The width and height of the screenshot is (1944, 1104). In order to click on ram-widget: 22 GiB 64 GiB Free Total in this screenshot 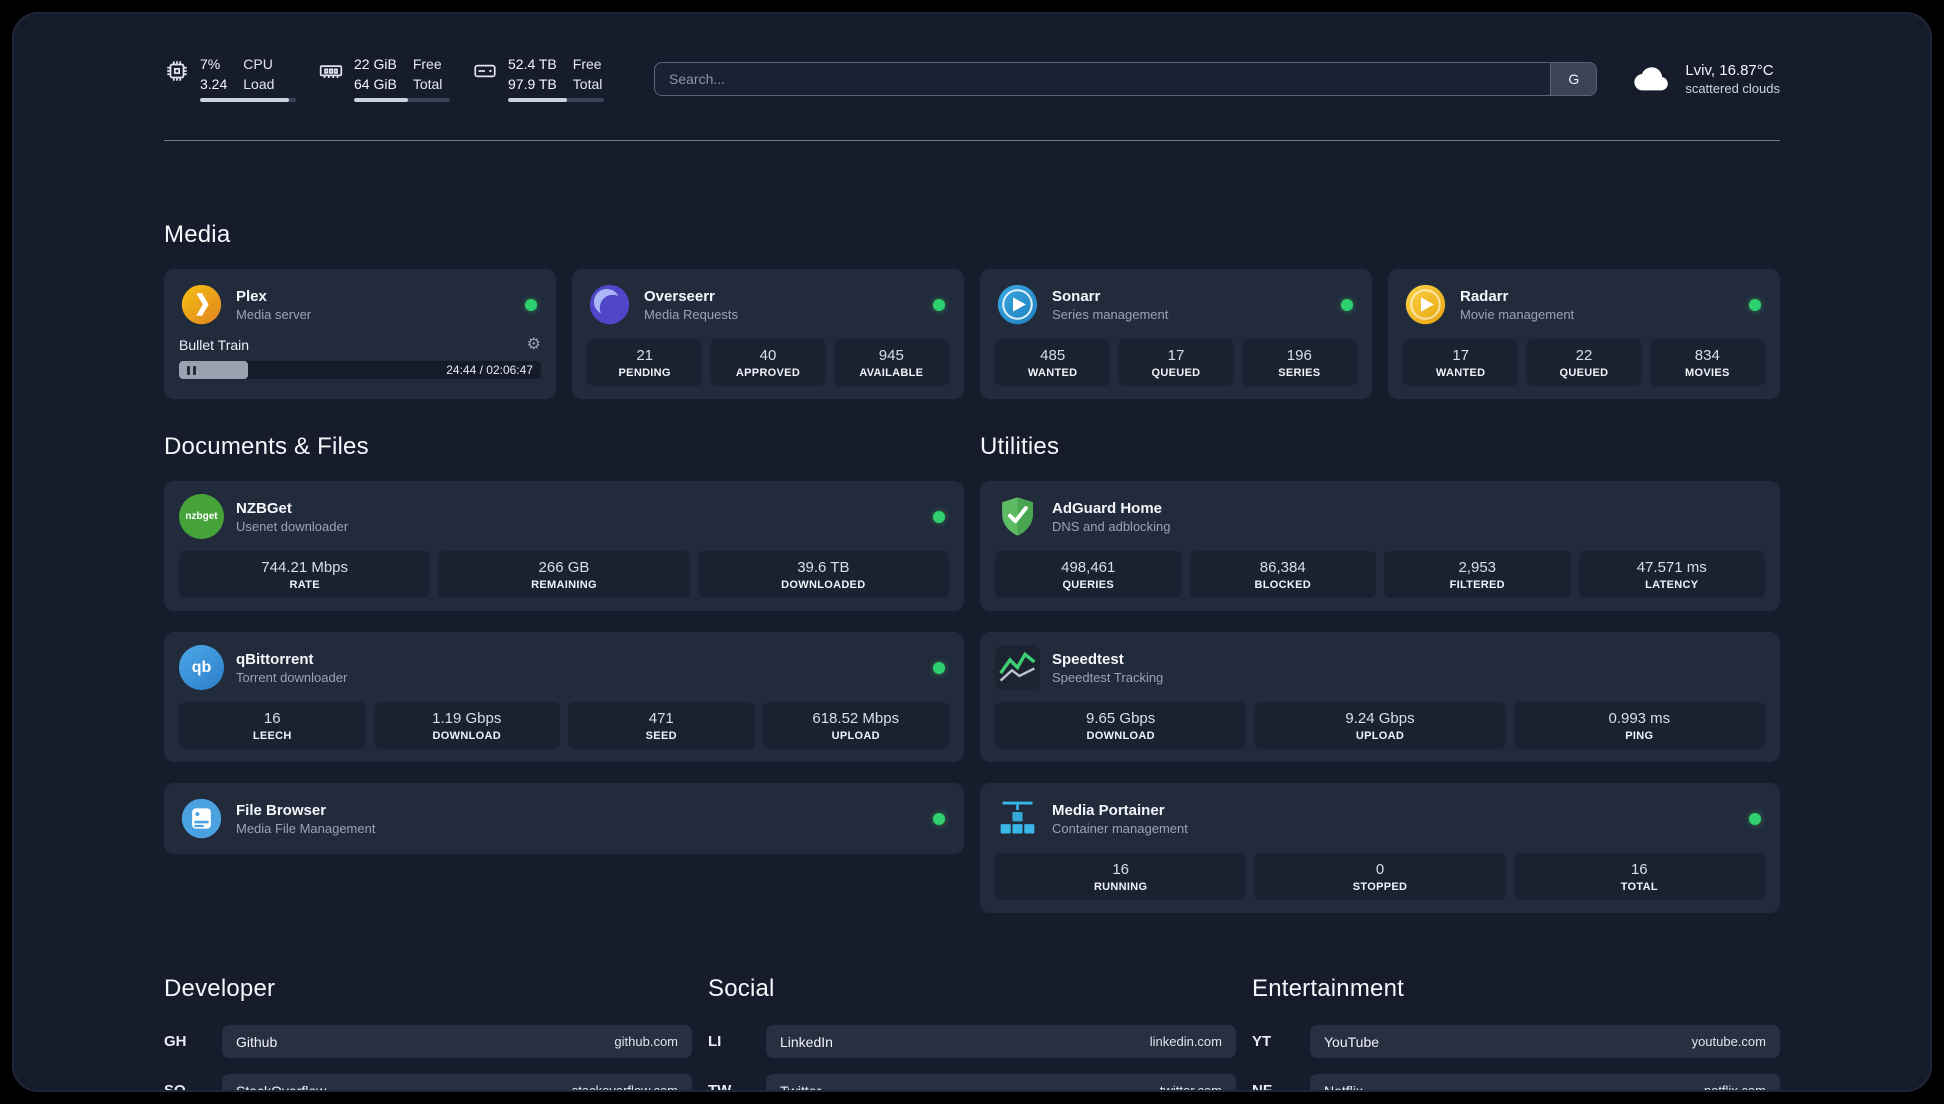, I will do `click(384, 79)`.